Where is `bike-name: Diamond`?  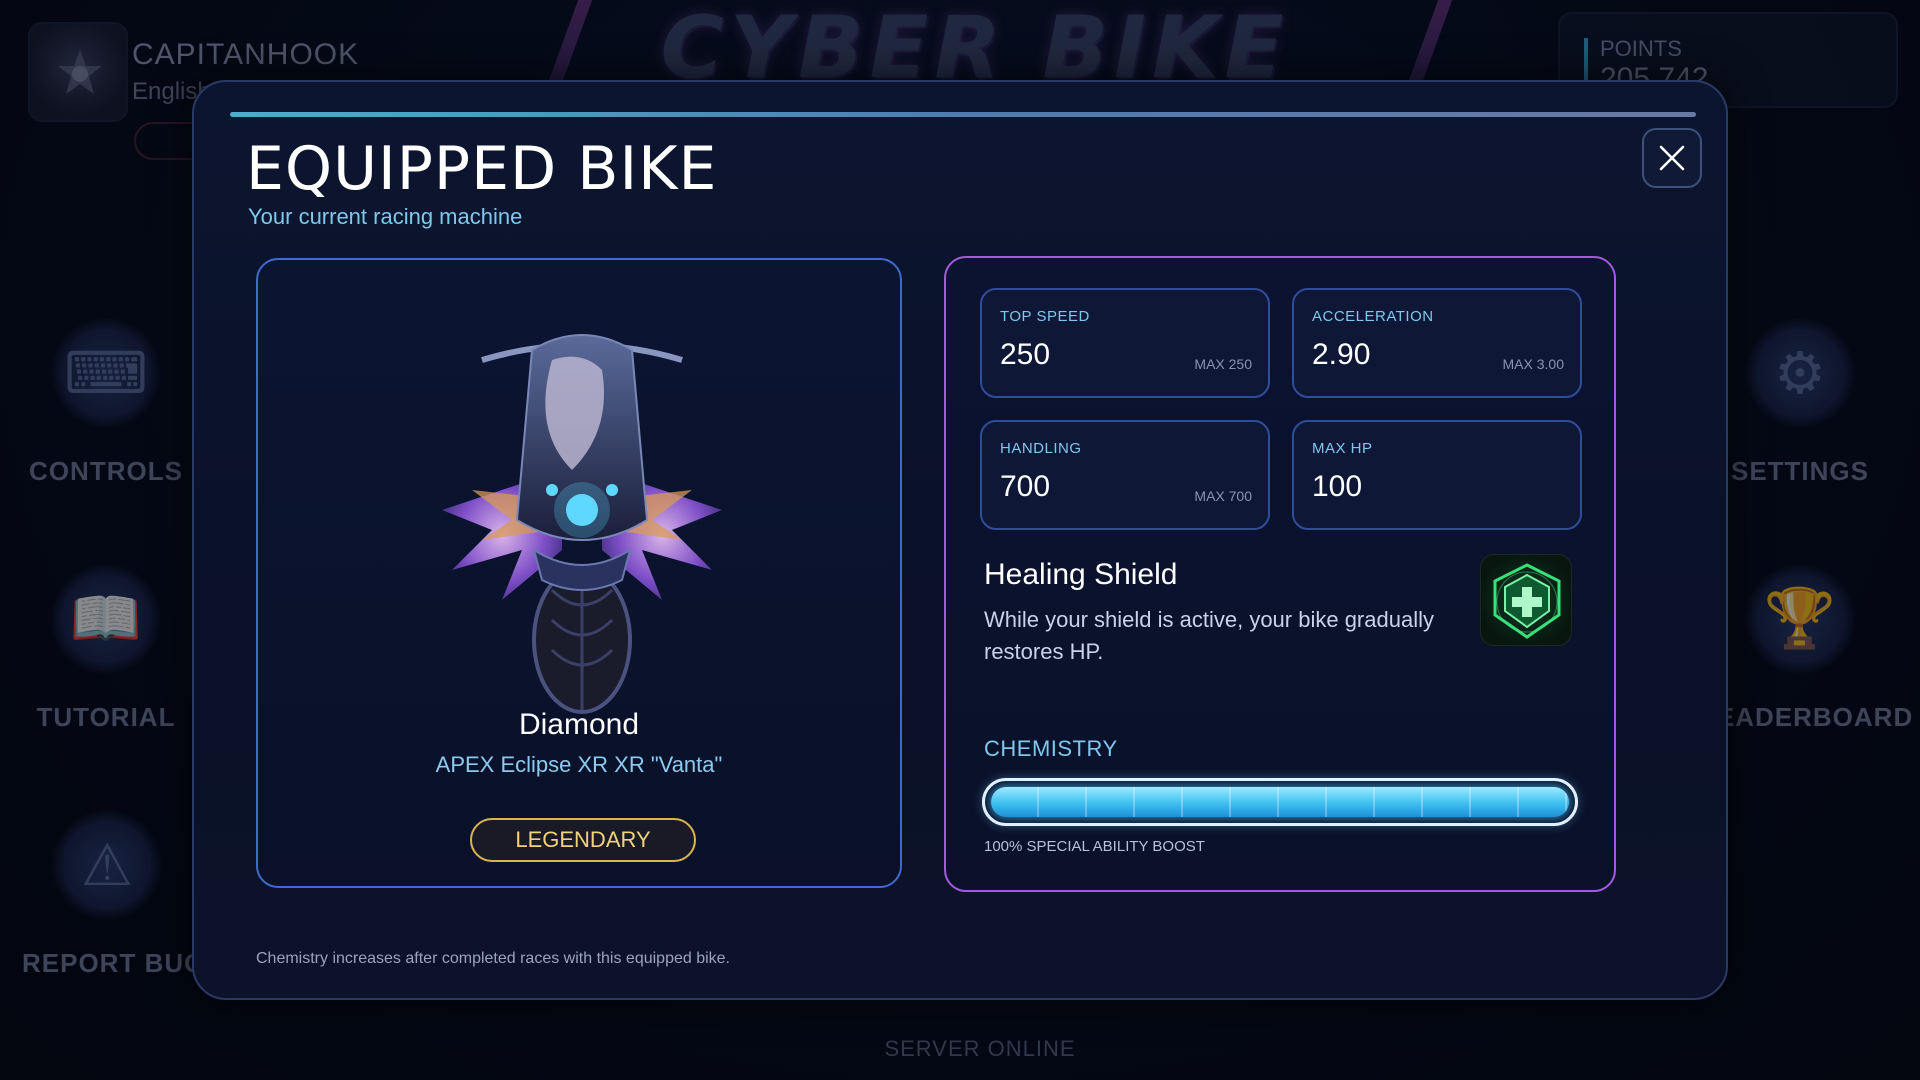 bike-name: Diamond is located at coordinates (579, 724).